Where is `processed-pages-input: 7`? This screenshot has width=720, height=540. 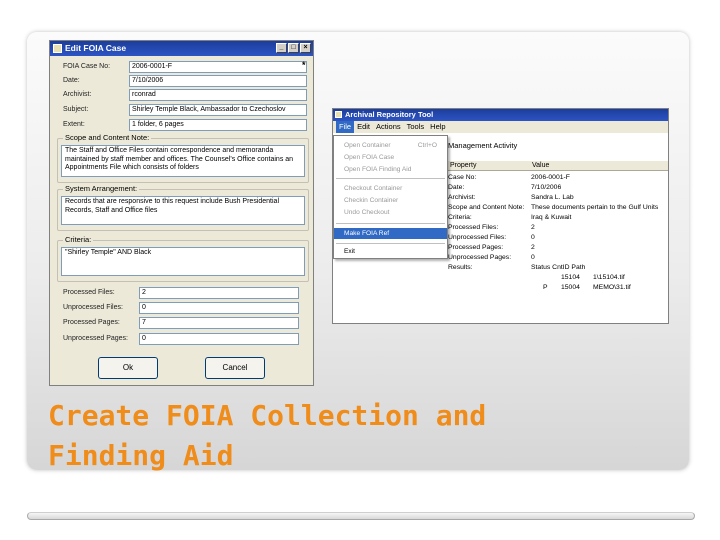
processed-pages-input: 7 is located at coordinates (219, 323).